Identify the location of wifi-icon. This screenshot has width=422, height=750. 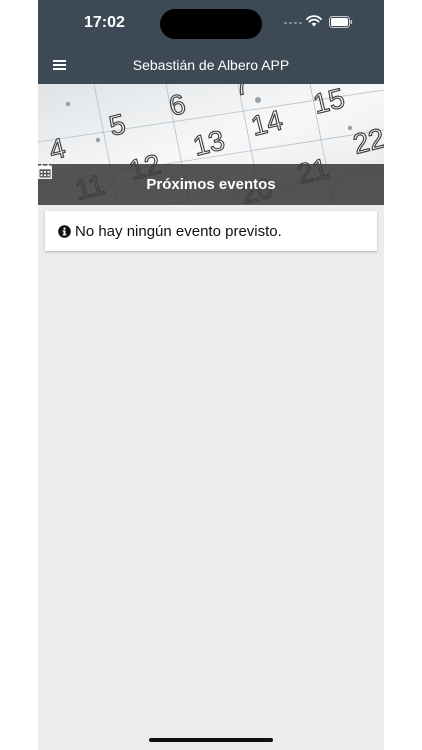
(314, 21).